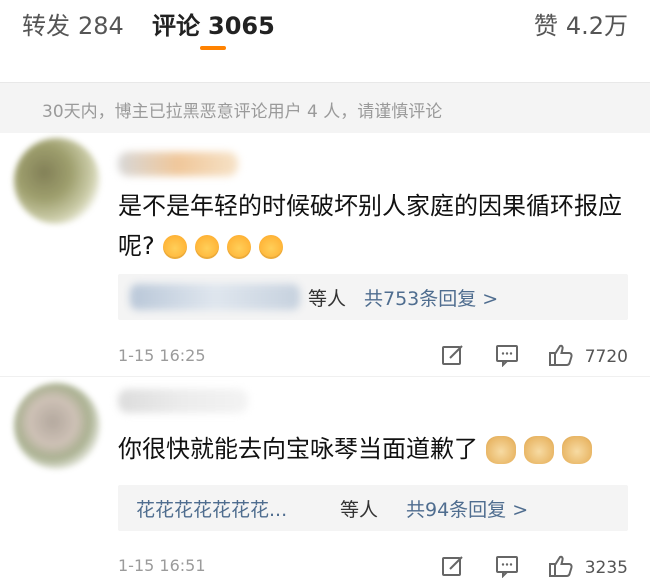  I want to click on tab-like-count: 4.2万, so click(596, 26).